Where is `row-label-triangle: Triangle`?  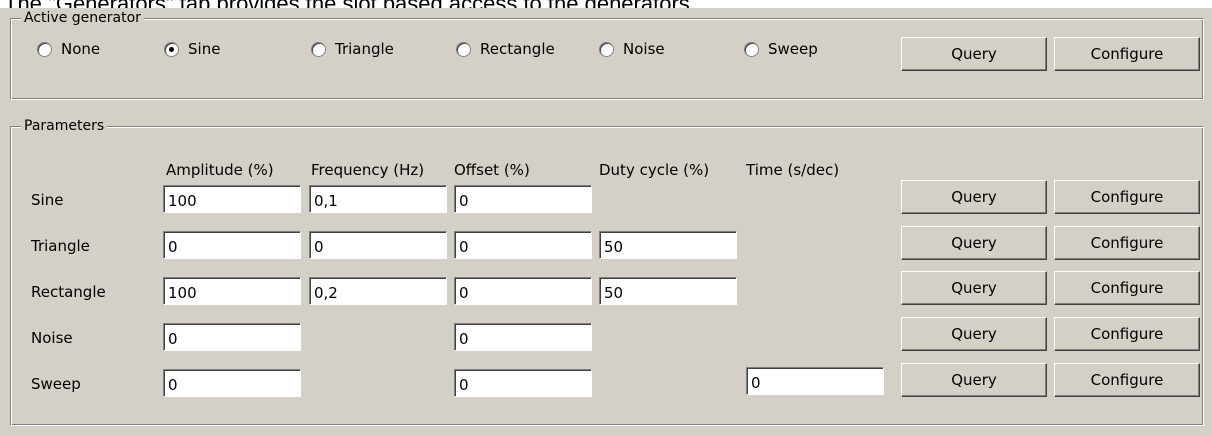 row-label-triangle: Triangle is located at coordinates (60, 246).